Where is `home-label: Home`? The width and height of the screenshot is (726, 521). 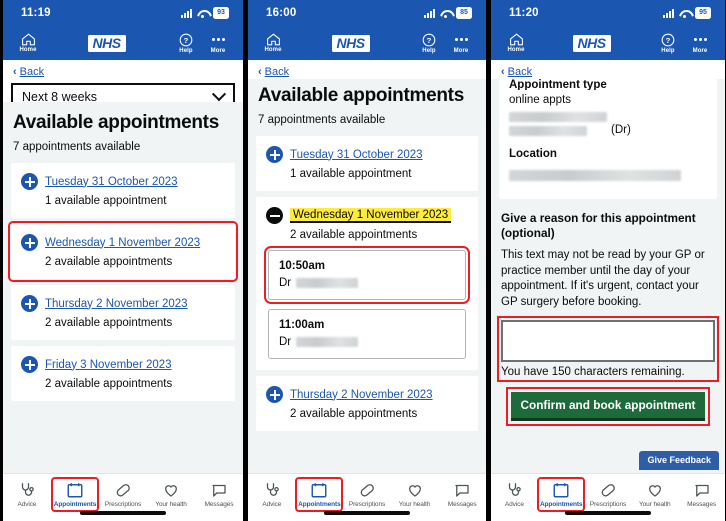
home-label: Home is located at coordinates (273, 50).